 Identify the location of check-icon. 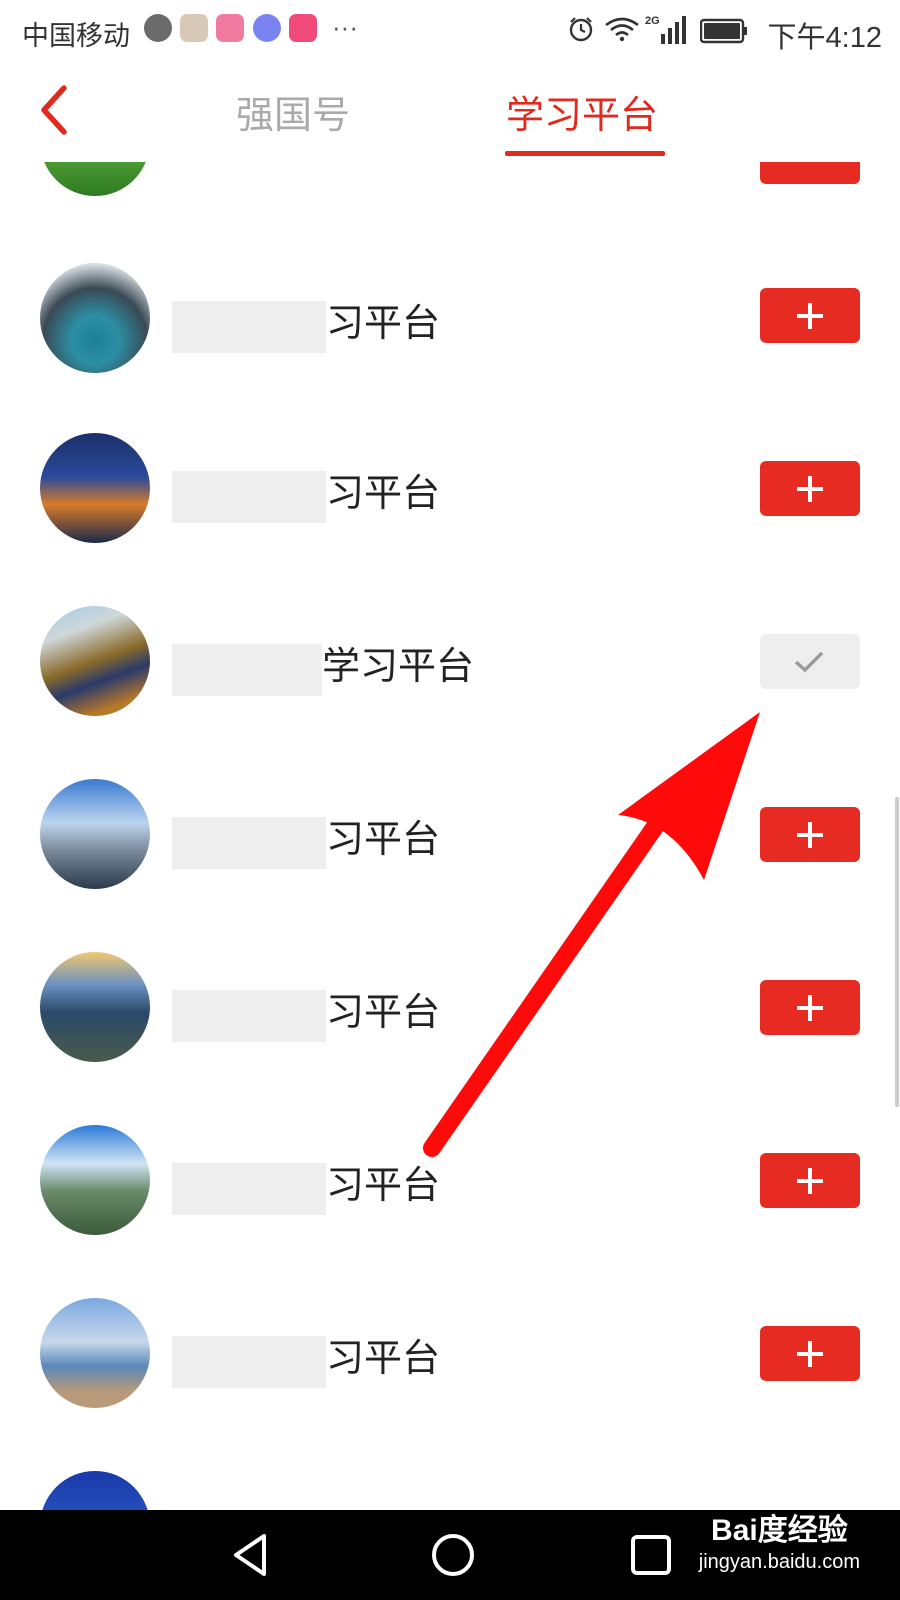
(809, 662).